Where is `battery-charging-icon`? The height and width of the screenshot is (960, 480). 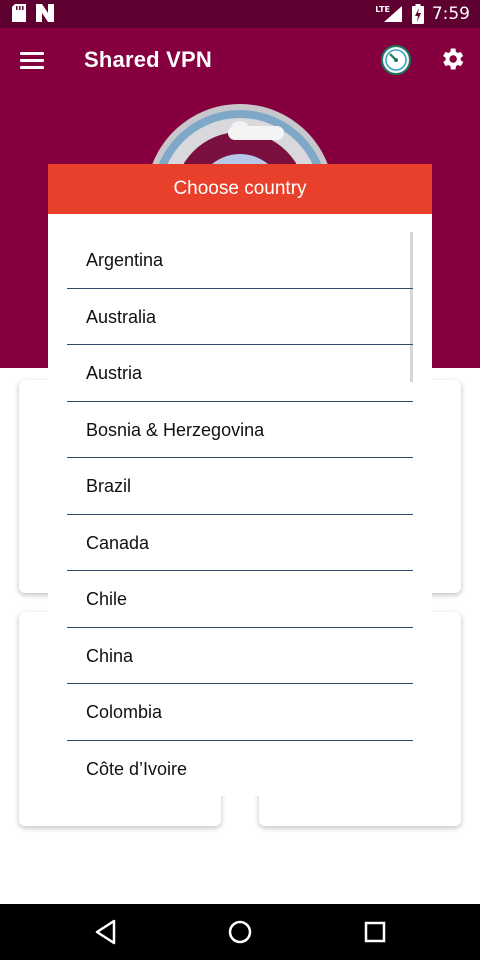
battery-charging-icon is located at coordinates (417, 14).